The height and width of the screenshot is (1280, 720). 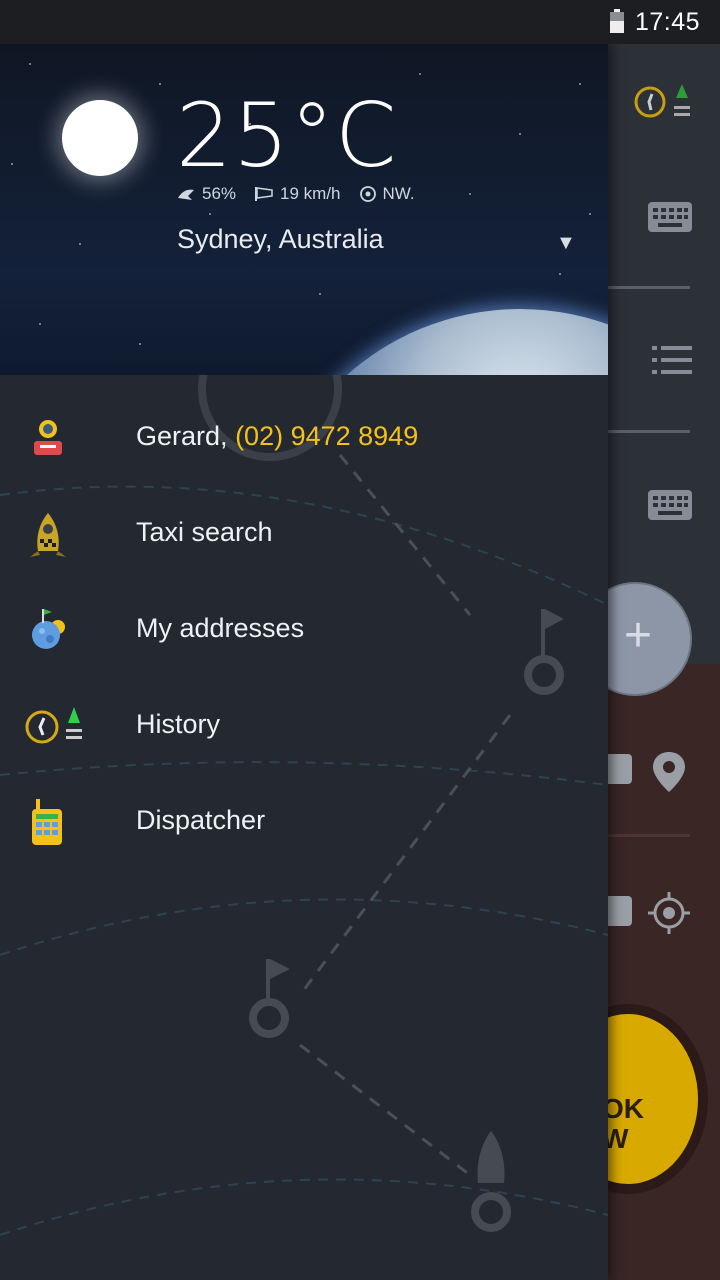 What do you see at coordinates (48, 629) in the screenshot?
I see `planet-flag-icon` at bounding box center [48, 629].